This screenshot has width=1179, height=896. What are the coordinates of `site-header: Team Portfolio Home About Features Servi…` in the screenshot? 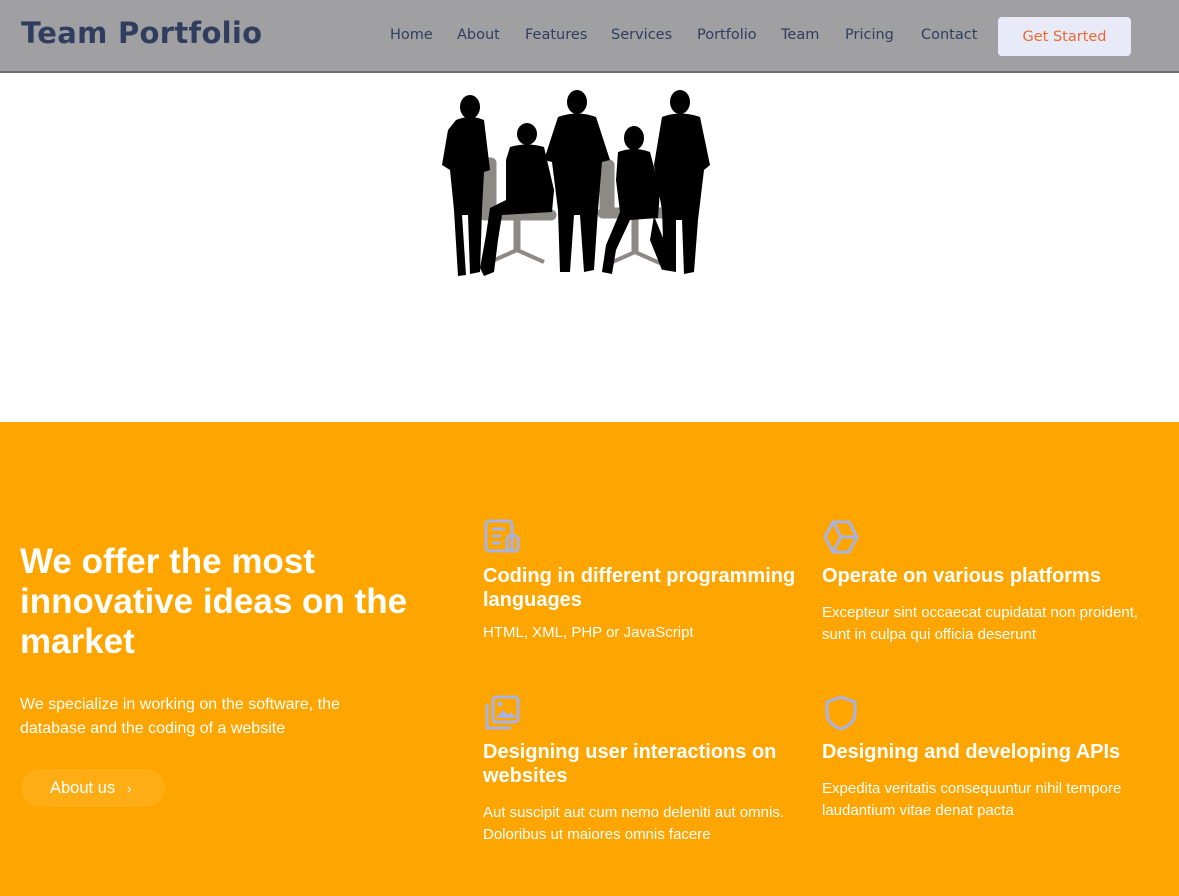 It's located at (589, 36).